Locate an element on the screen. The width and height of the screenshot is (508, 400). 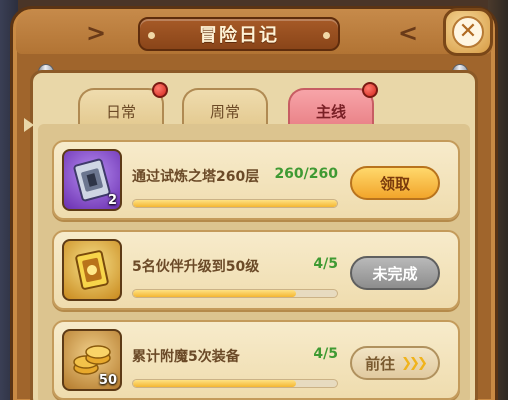
quest-name: 5名伙伴升级到50级 is located at coordinates (196, 267).